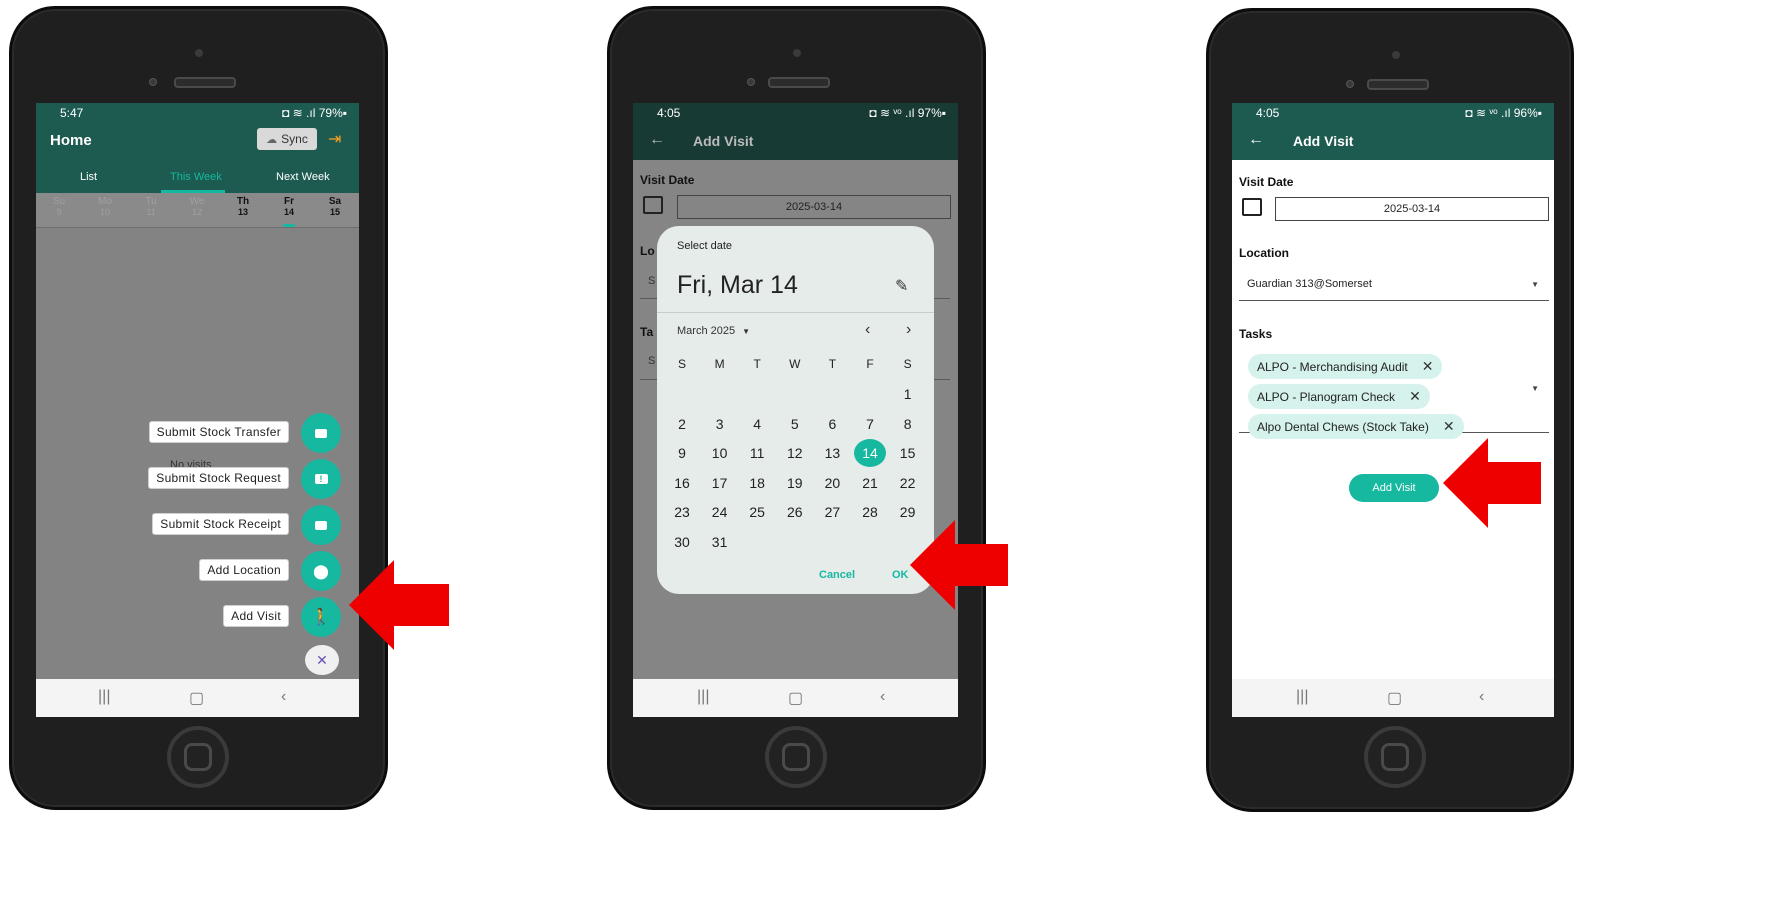 This screenshot has height=909, width=1768. Describe the element at coordinates (105, 206) in the screenshot. I see `day-mo: Mo 10` at that location.